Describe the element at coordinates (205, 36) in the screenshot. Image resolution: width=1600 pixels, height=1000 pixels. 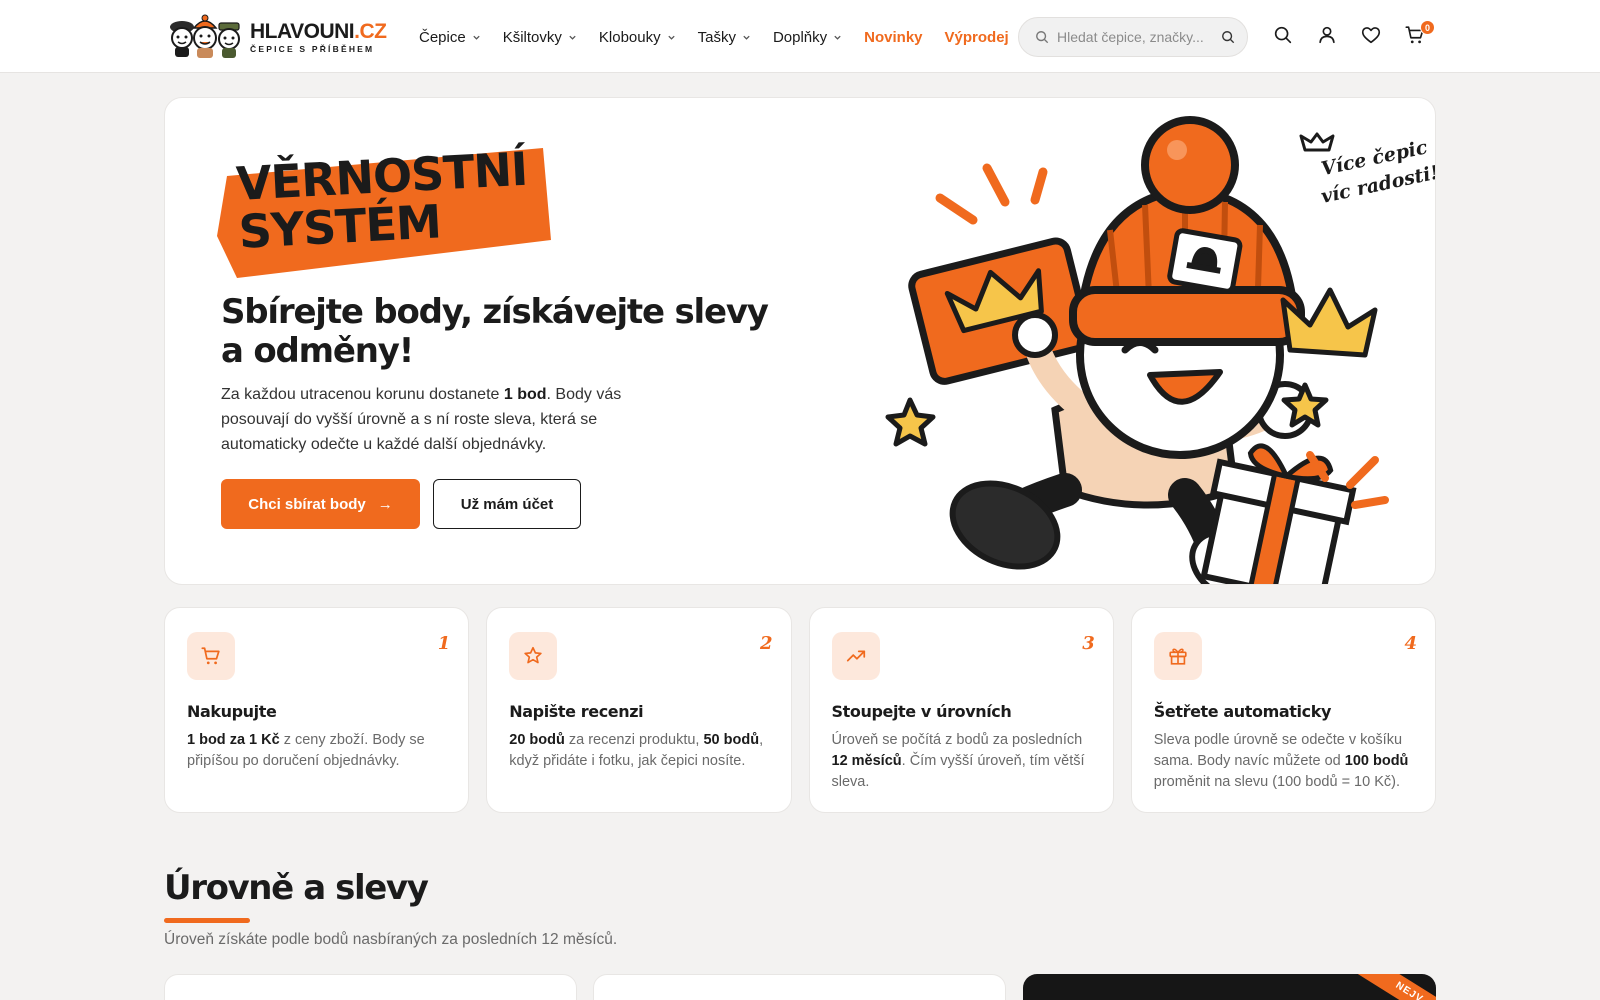
I see `logo-mascots-icon` at that location.